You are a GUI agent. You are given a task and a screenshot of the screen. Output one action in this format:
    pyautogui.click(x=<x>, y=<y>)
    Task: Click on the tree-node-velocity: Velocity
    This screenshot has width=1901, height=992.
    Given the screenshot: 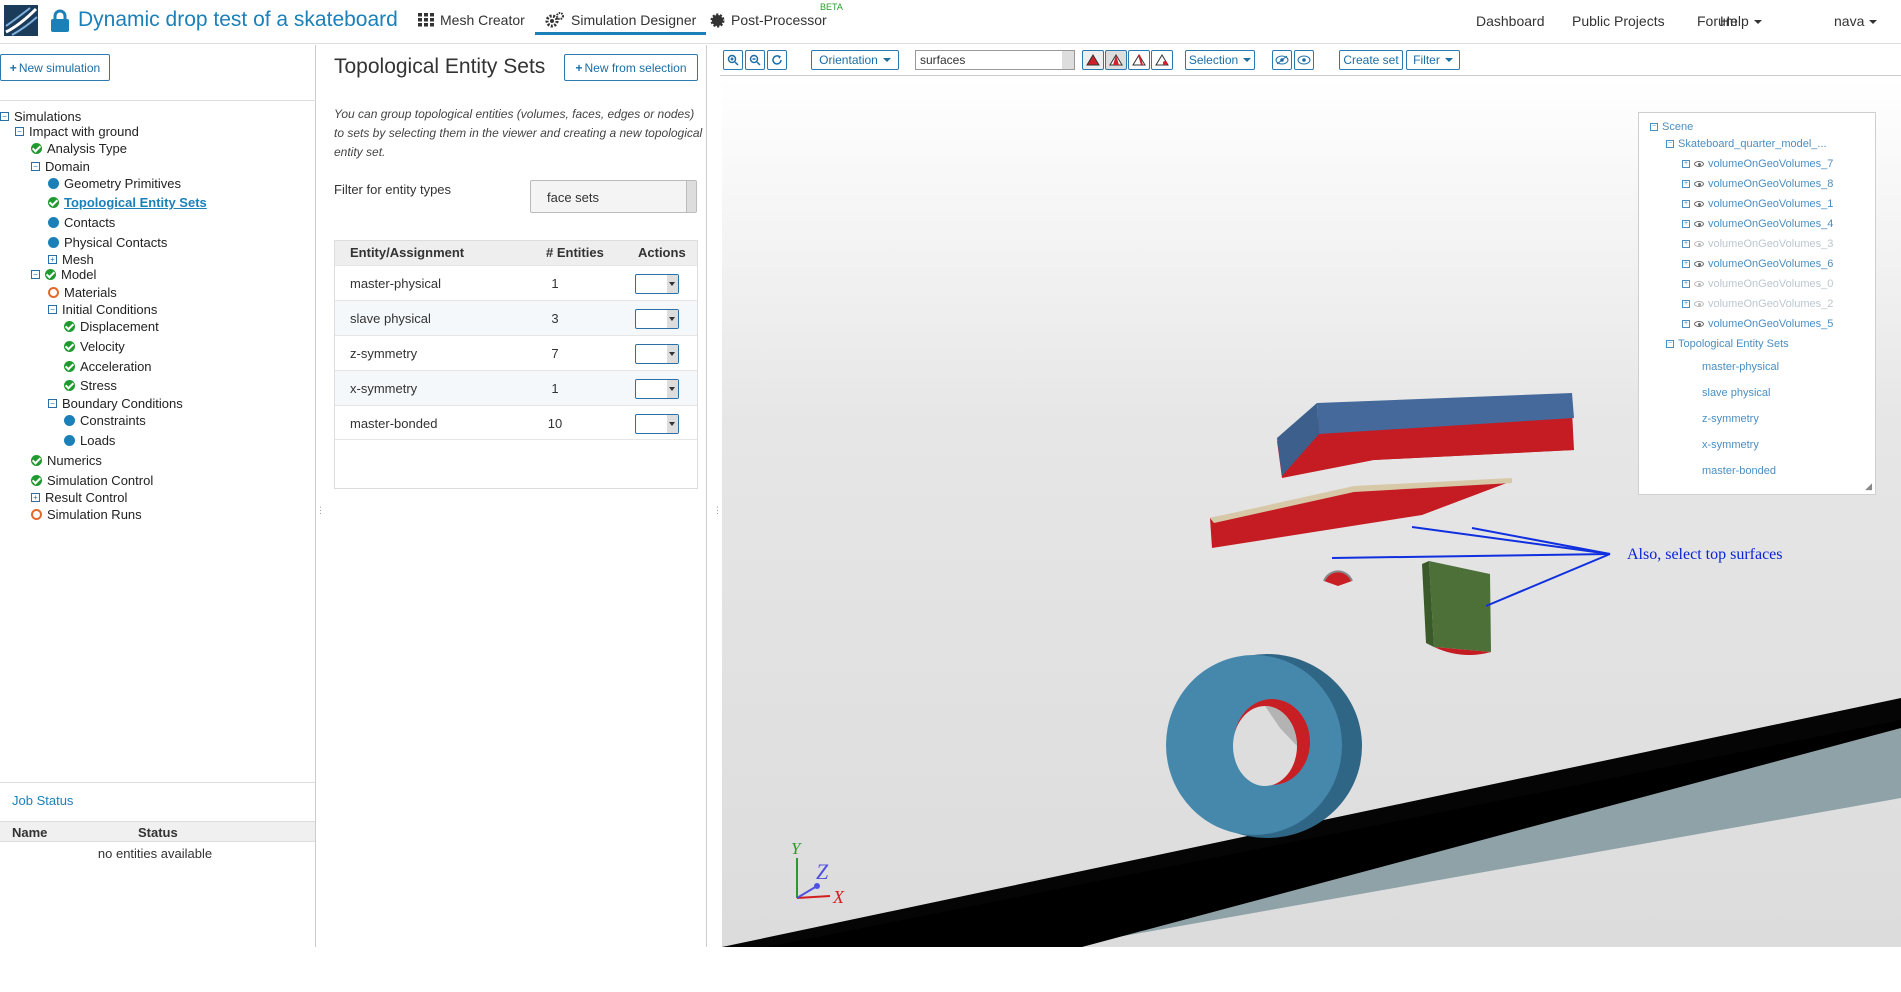 What is the action you would take?
    pyautogui.click(x=94, y=346)
    